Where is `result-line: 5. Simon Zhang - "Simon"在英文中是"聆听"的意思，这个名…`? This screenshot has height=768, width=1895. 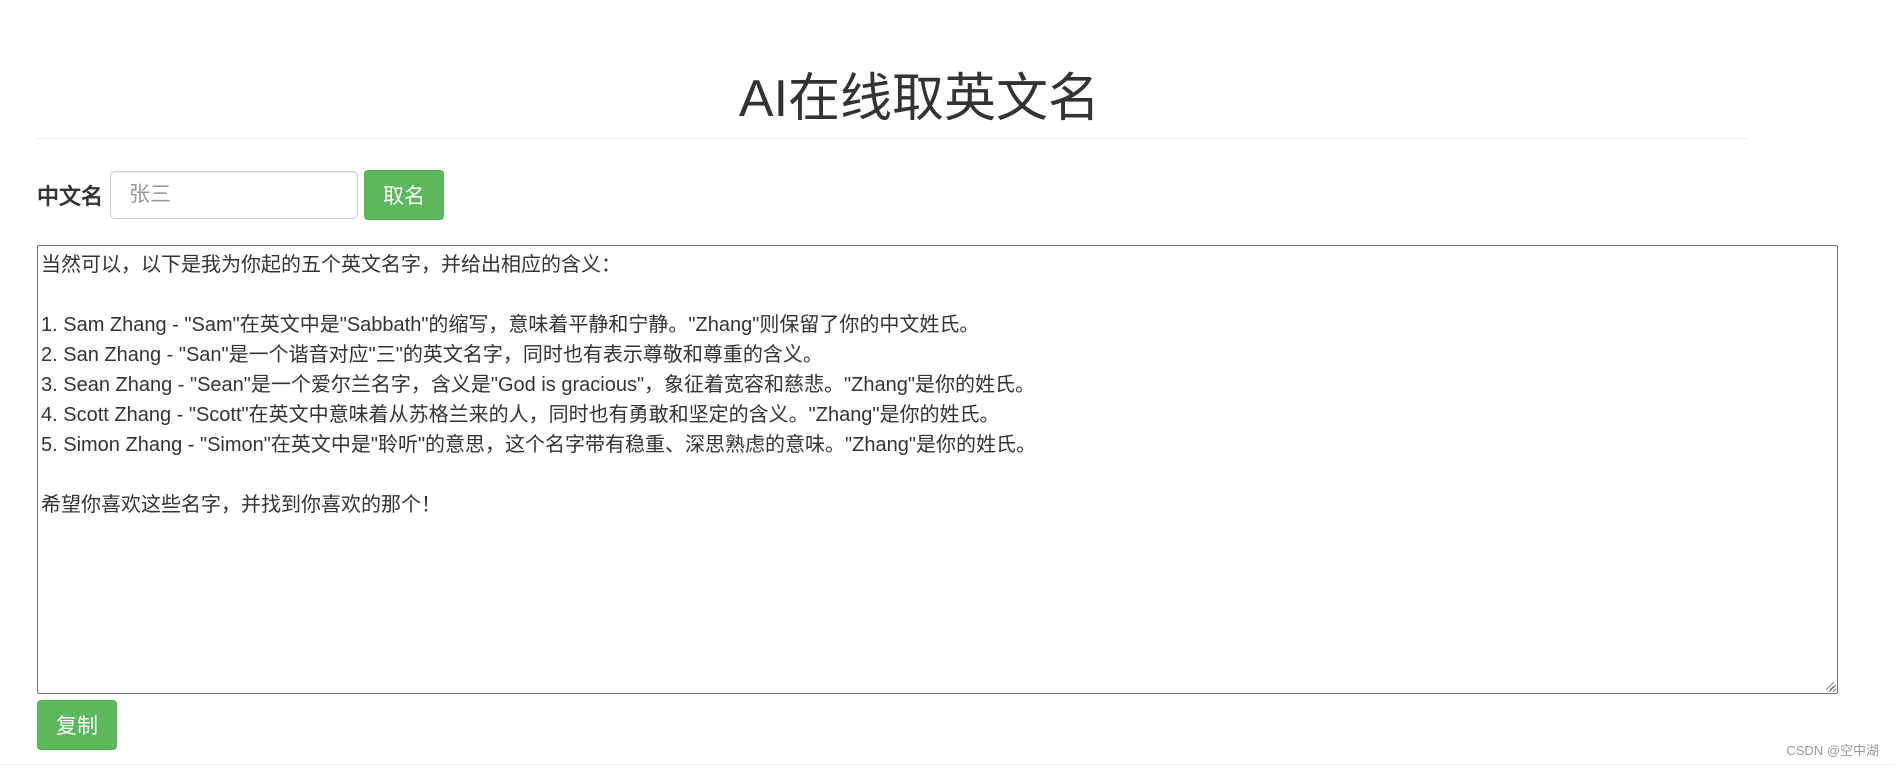 result-line: 5. Simon Zhang - "Simon"在英文中是"聆听"的意思，这个名… is located at coordinates (538, 445).